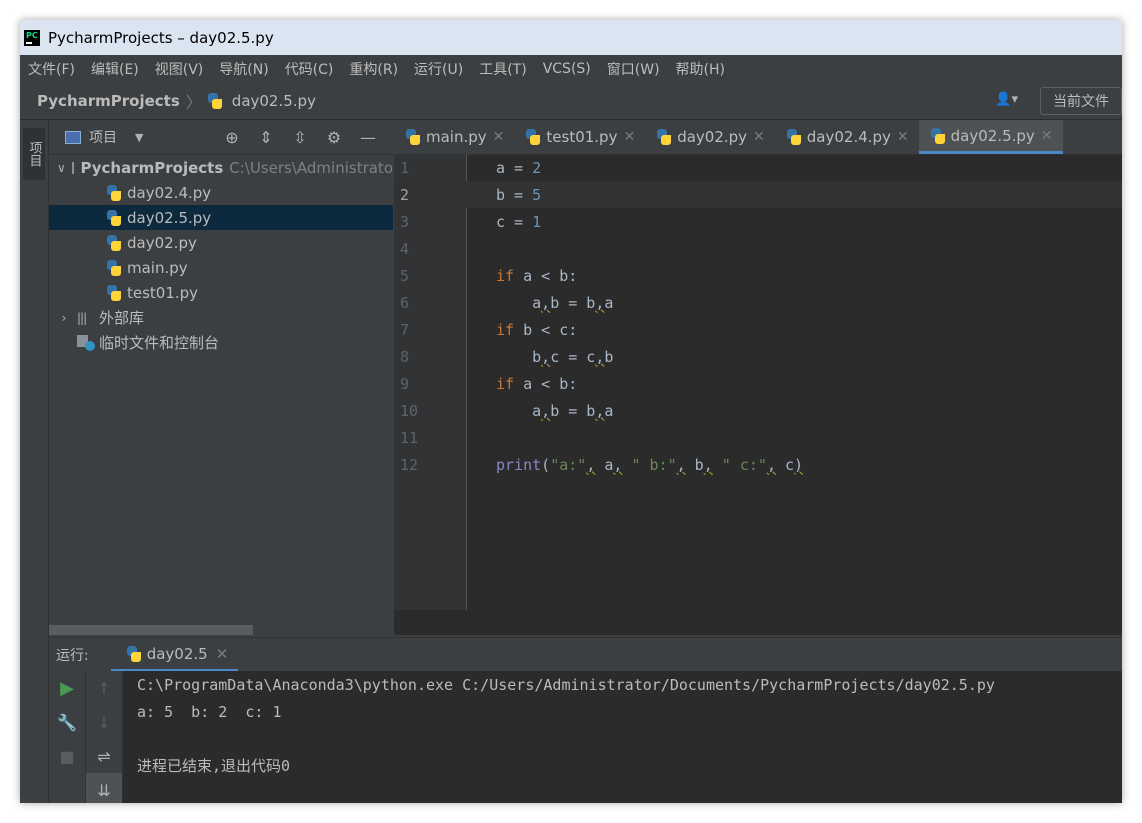 This screenshot has width=1142, height=823. What do you see at coordinates (221, 342) in the screenshot?
I see `tree-scratches: 临时文件和控制台` at bounding box center [221, 342].